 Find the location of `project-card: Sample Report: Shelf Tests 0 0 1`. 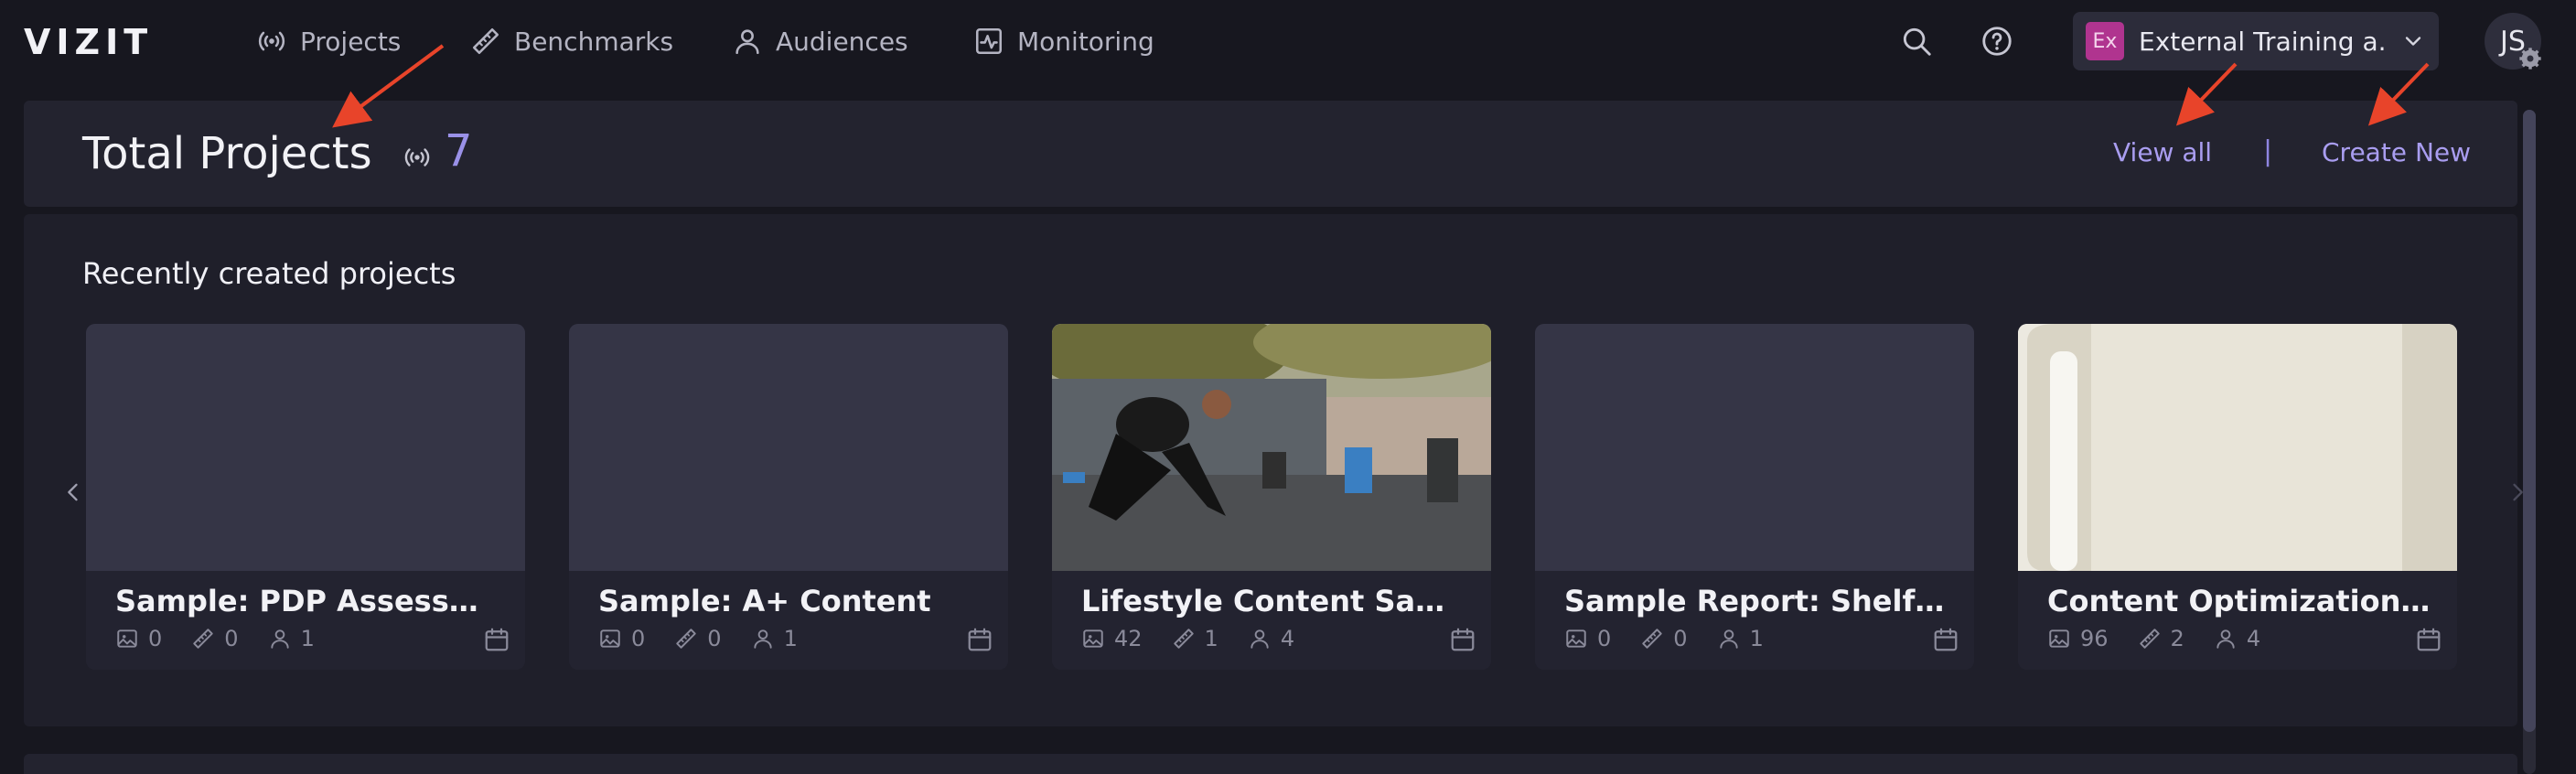

project-card: Sample Report: Shelf Tests 0 0 1 is located at coordinates (1754, 497).